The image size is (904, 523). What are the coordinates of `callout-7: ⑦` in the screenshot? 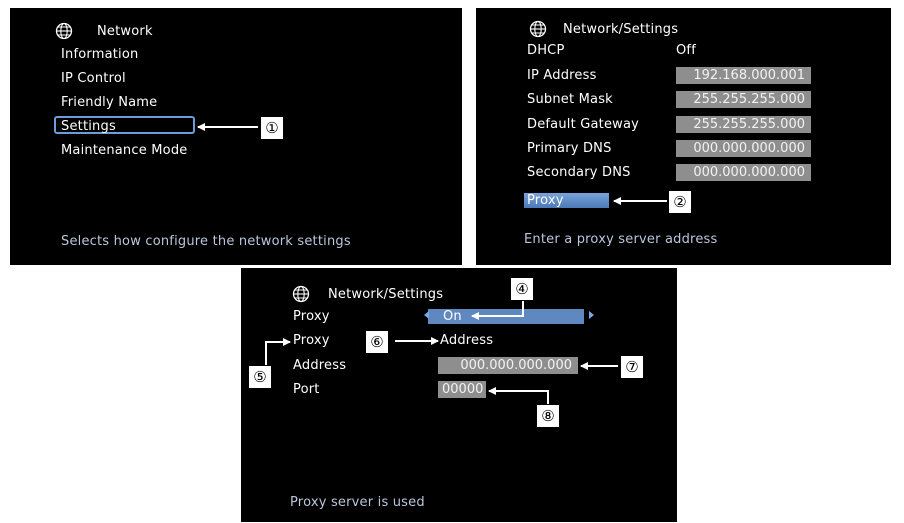 It's located at (632, 367).